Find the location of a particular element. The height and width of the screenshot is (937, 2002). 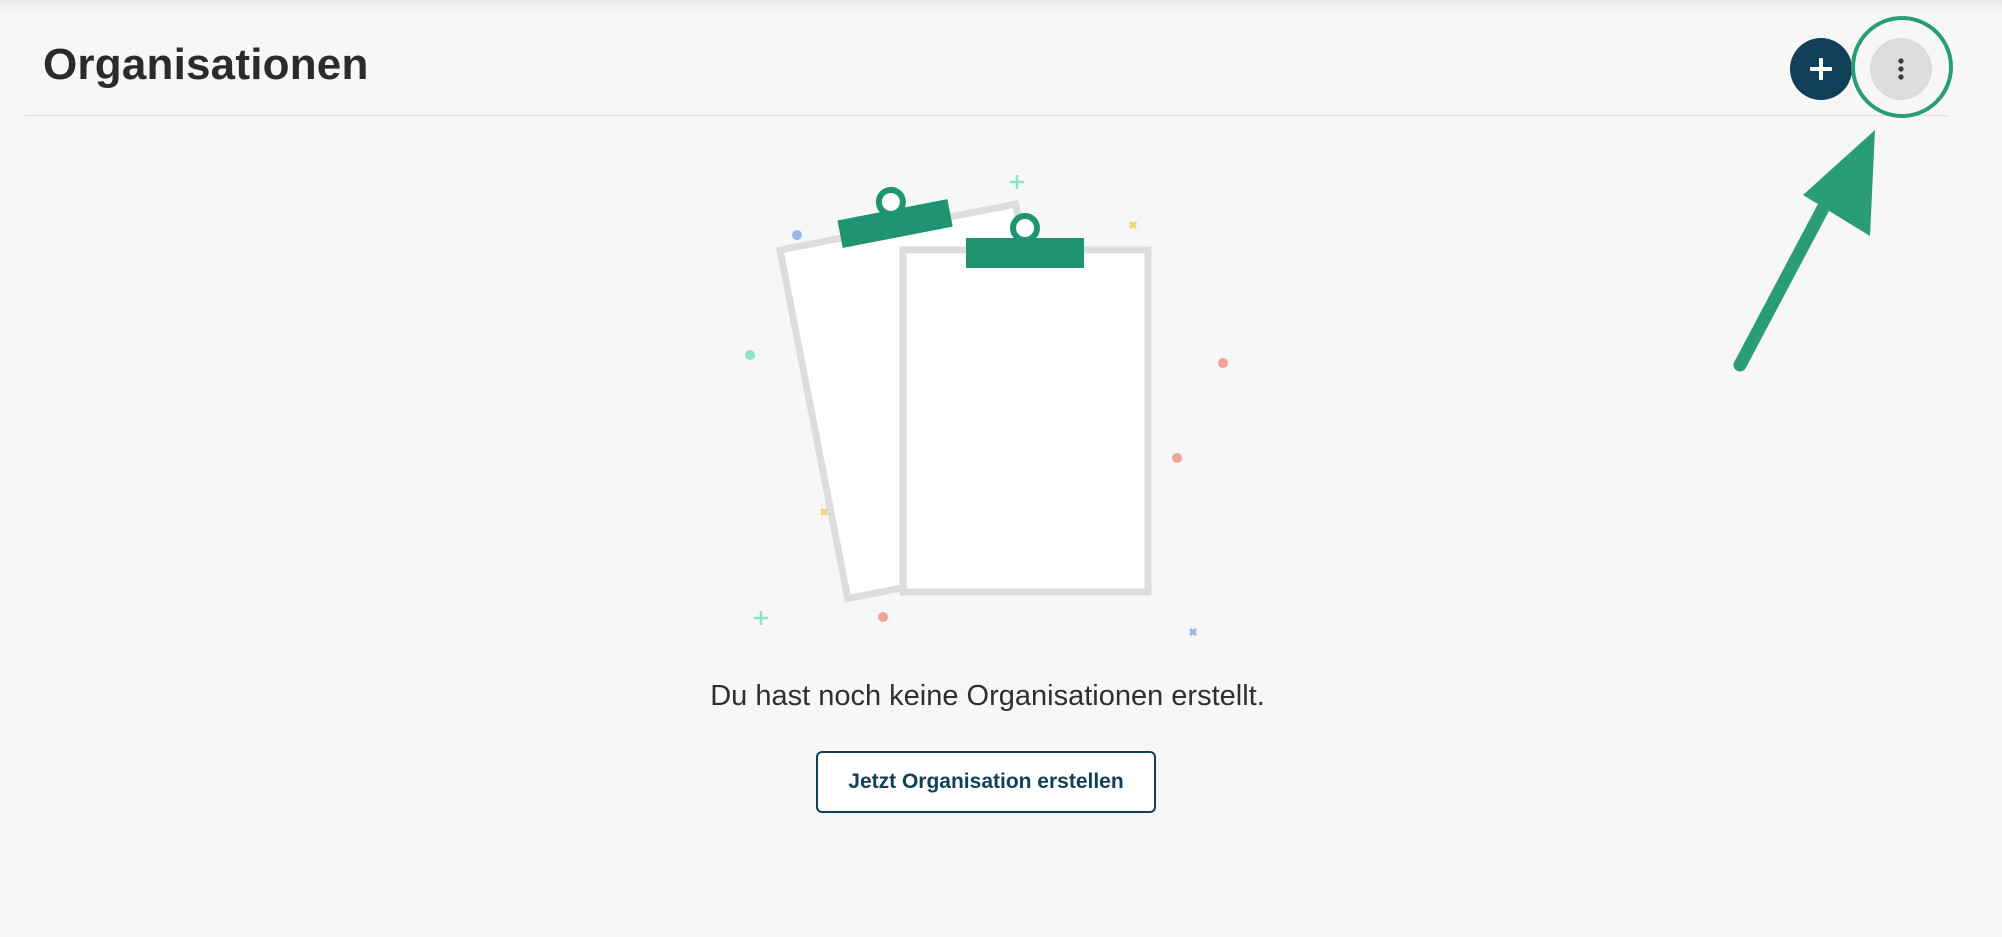

plus-icon is located at coordinates (1821, 69).